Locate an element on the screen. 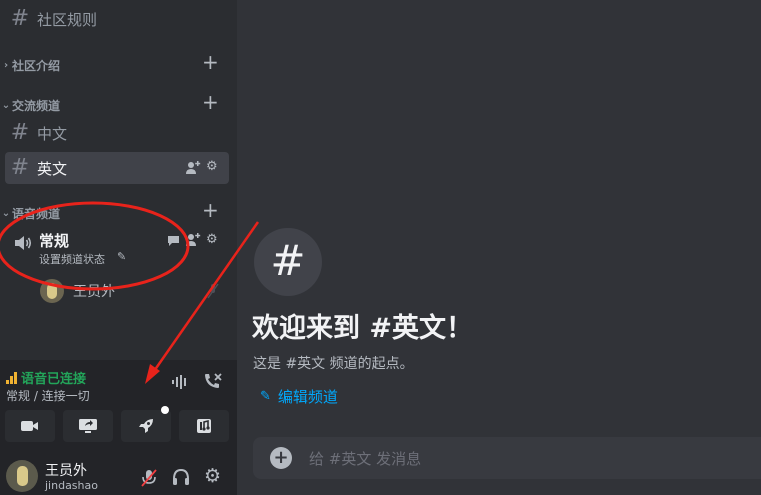  voice-connected-status: 语音已连接 is located at coordinates (46, 377).